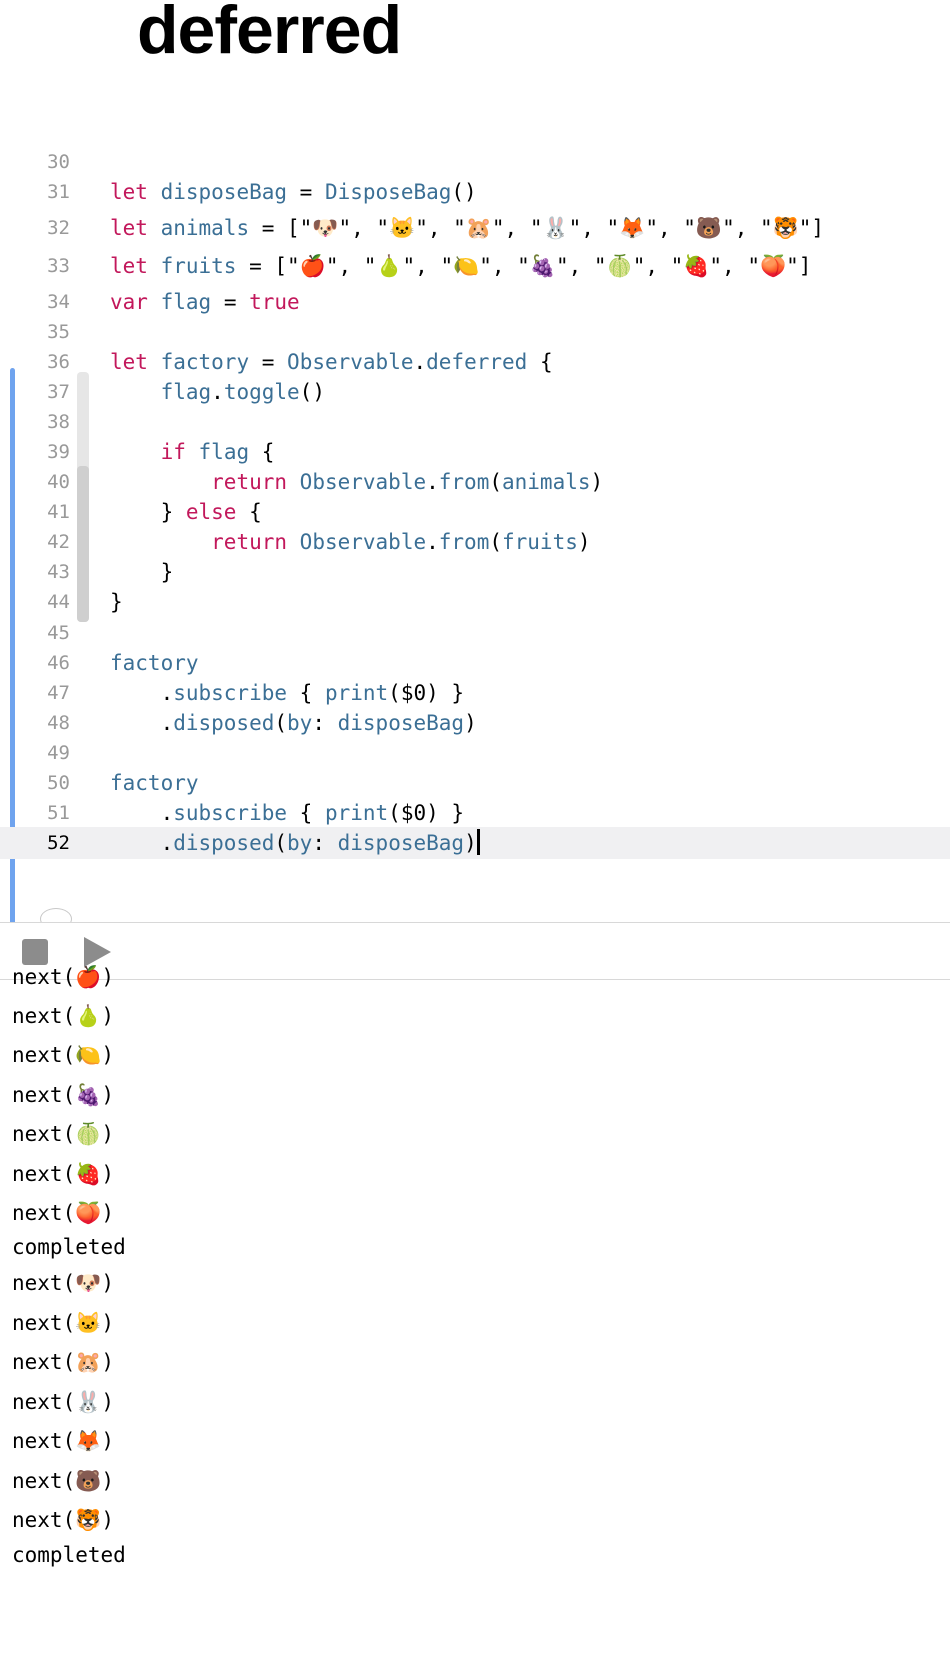 The width and height of the screenshot is (950, 1664). I want to click on code-line: 31 let disposeBag = DisposeBag(), so click(475, 192).